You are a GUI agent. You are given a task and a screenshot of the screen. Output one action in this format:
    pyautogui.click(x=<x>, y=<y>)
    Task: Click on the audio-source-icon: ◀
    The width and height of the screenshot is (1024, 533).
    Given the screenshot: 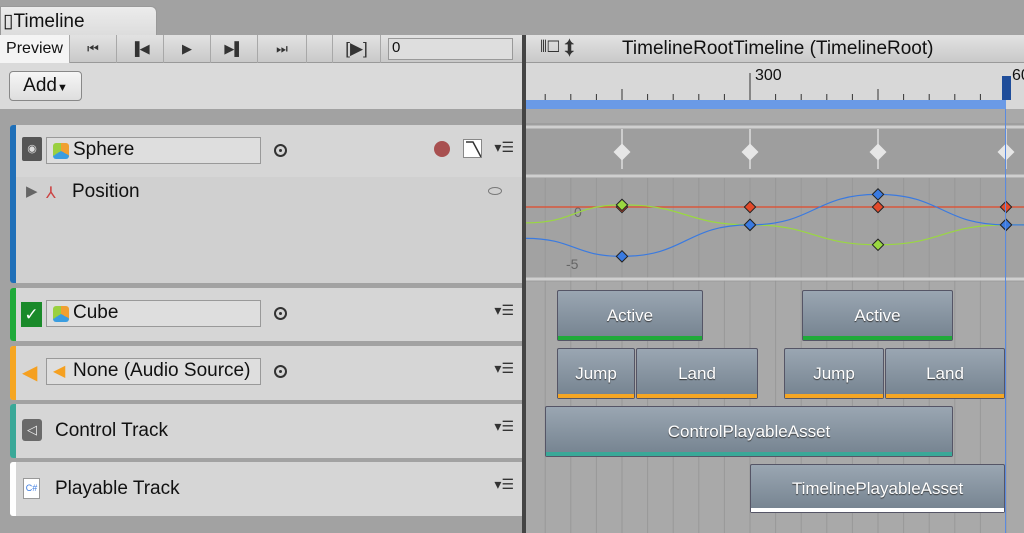 What is the action you would take?
    pyautogui.click(x=59, y=371)
    